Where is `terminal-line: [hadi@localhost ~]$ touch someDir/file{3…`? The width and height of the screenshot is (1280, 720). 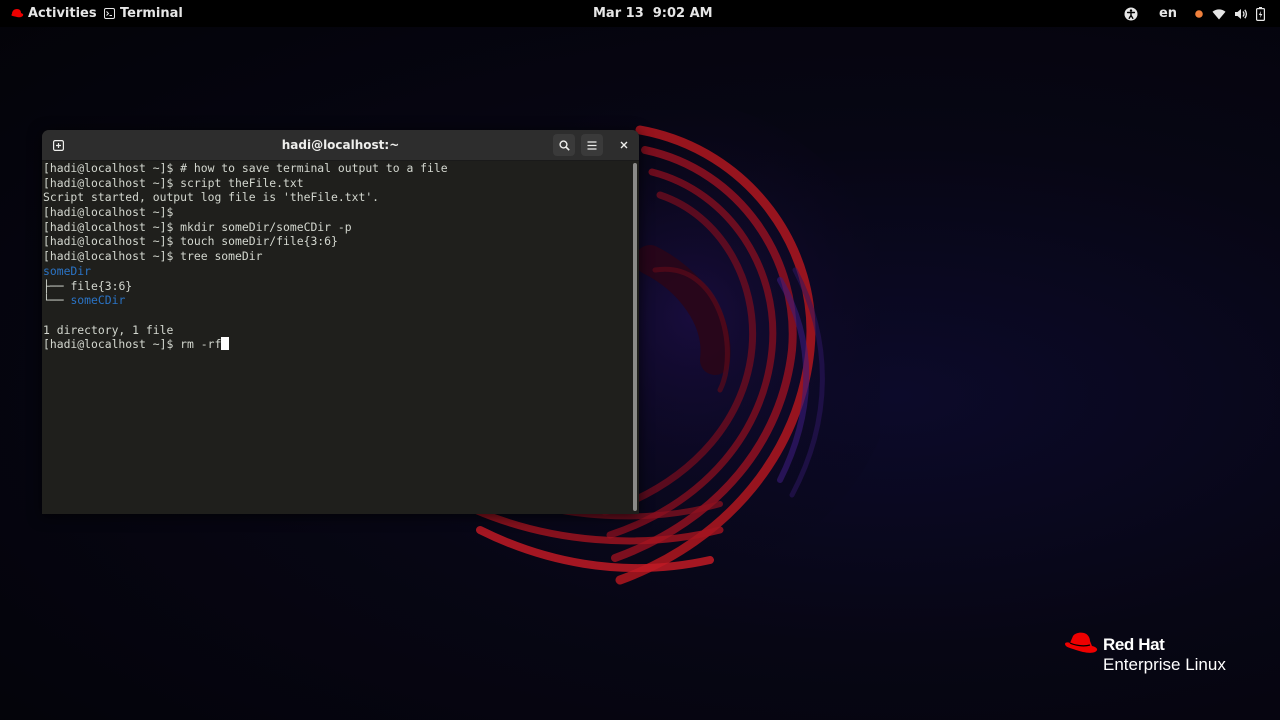 terminal-line: [hadi@localhost ~]$ touch someDir/file{3… is located at coordinates (190, 241).